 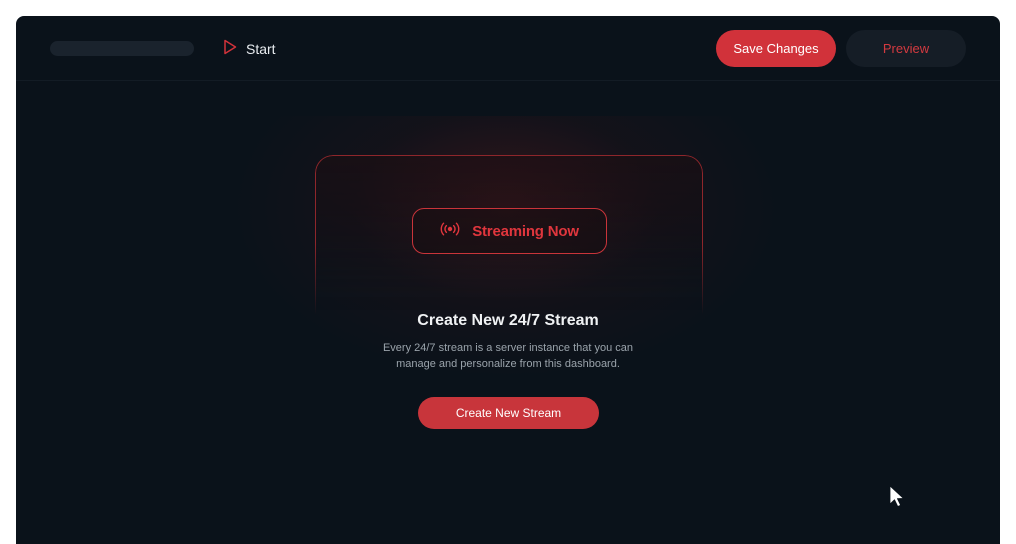 I want to click on top-bar: Start Save Changes Preview, so click(x=508, y=48).